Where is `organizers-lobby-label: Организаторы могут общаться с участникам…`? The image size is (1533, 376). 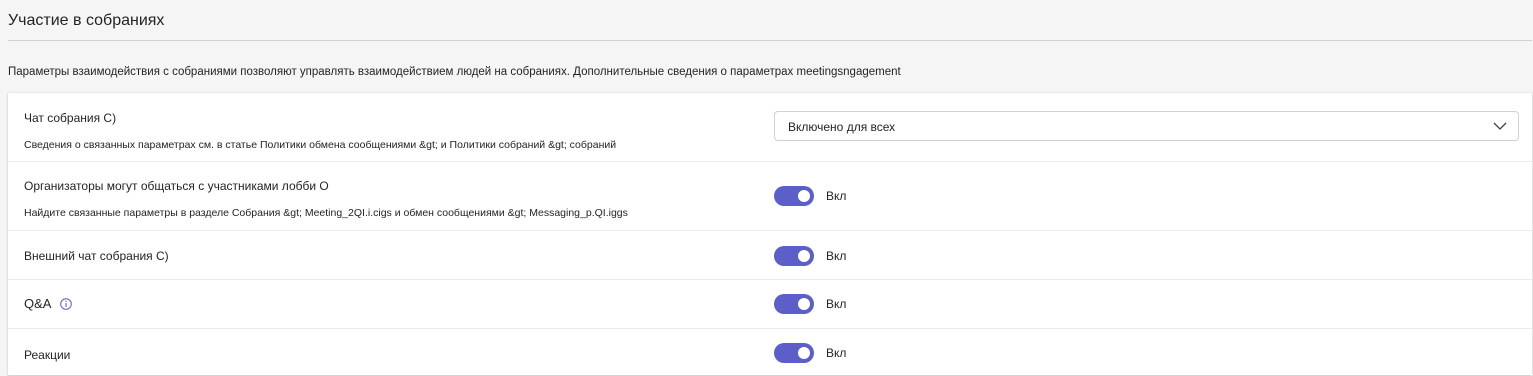
organizers-lobby-label: Организаторы могут общаться с участникам… is located at coordinates (176, 186).